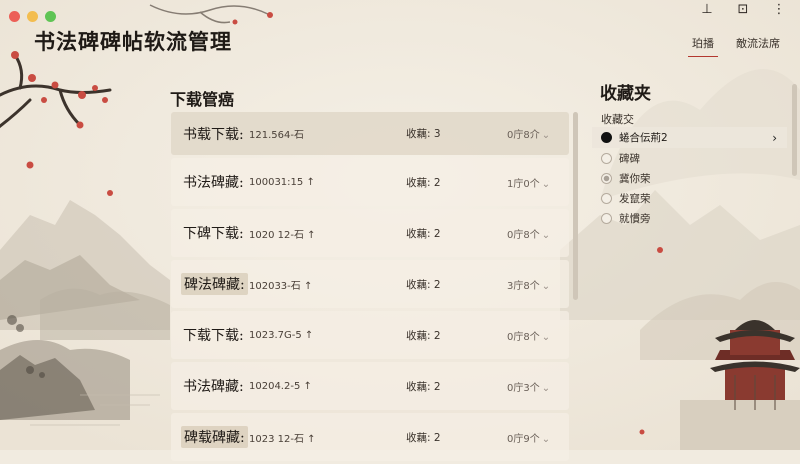 This screenshot has height=464, width=800. I want to click on downloads-section-title: 下载管癌, so click(202, 99).